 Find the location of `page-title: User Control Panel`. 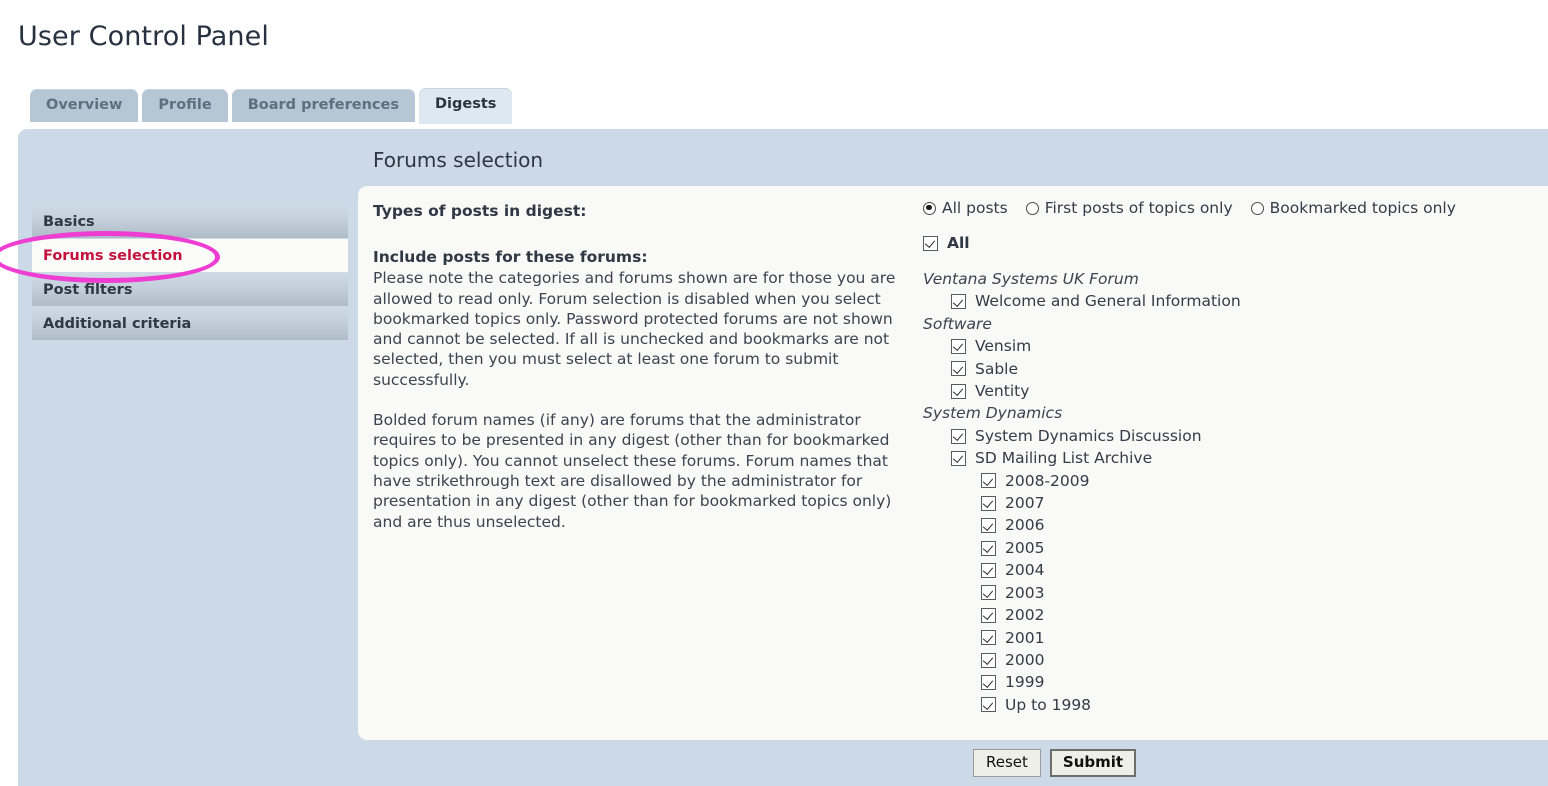

page-title: User Control Panel is located at coordinates (143, 36).